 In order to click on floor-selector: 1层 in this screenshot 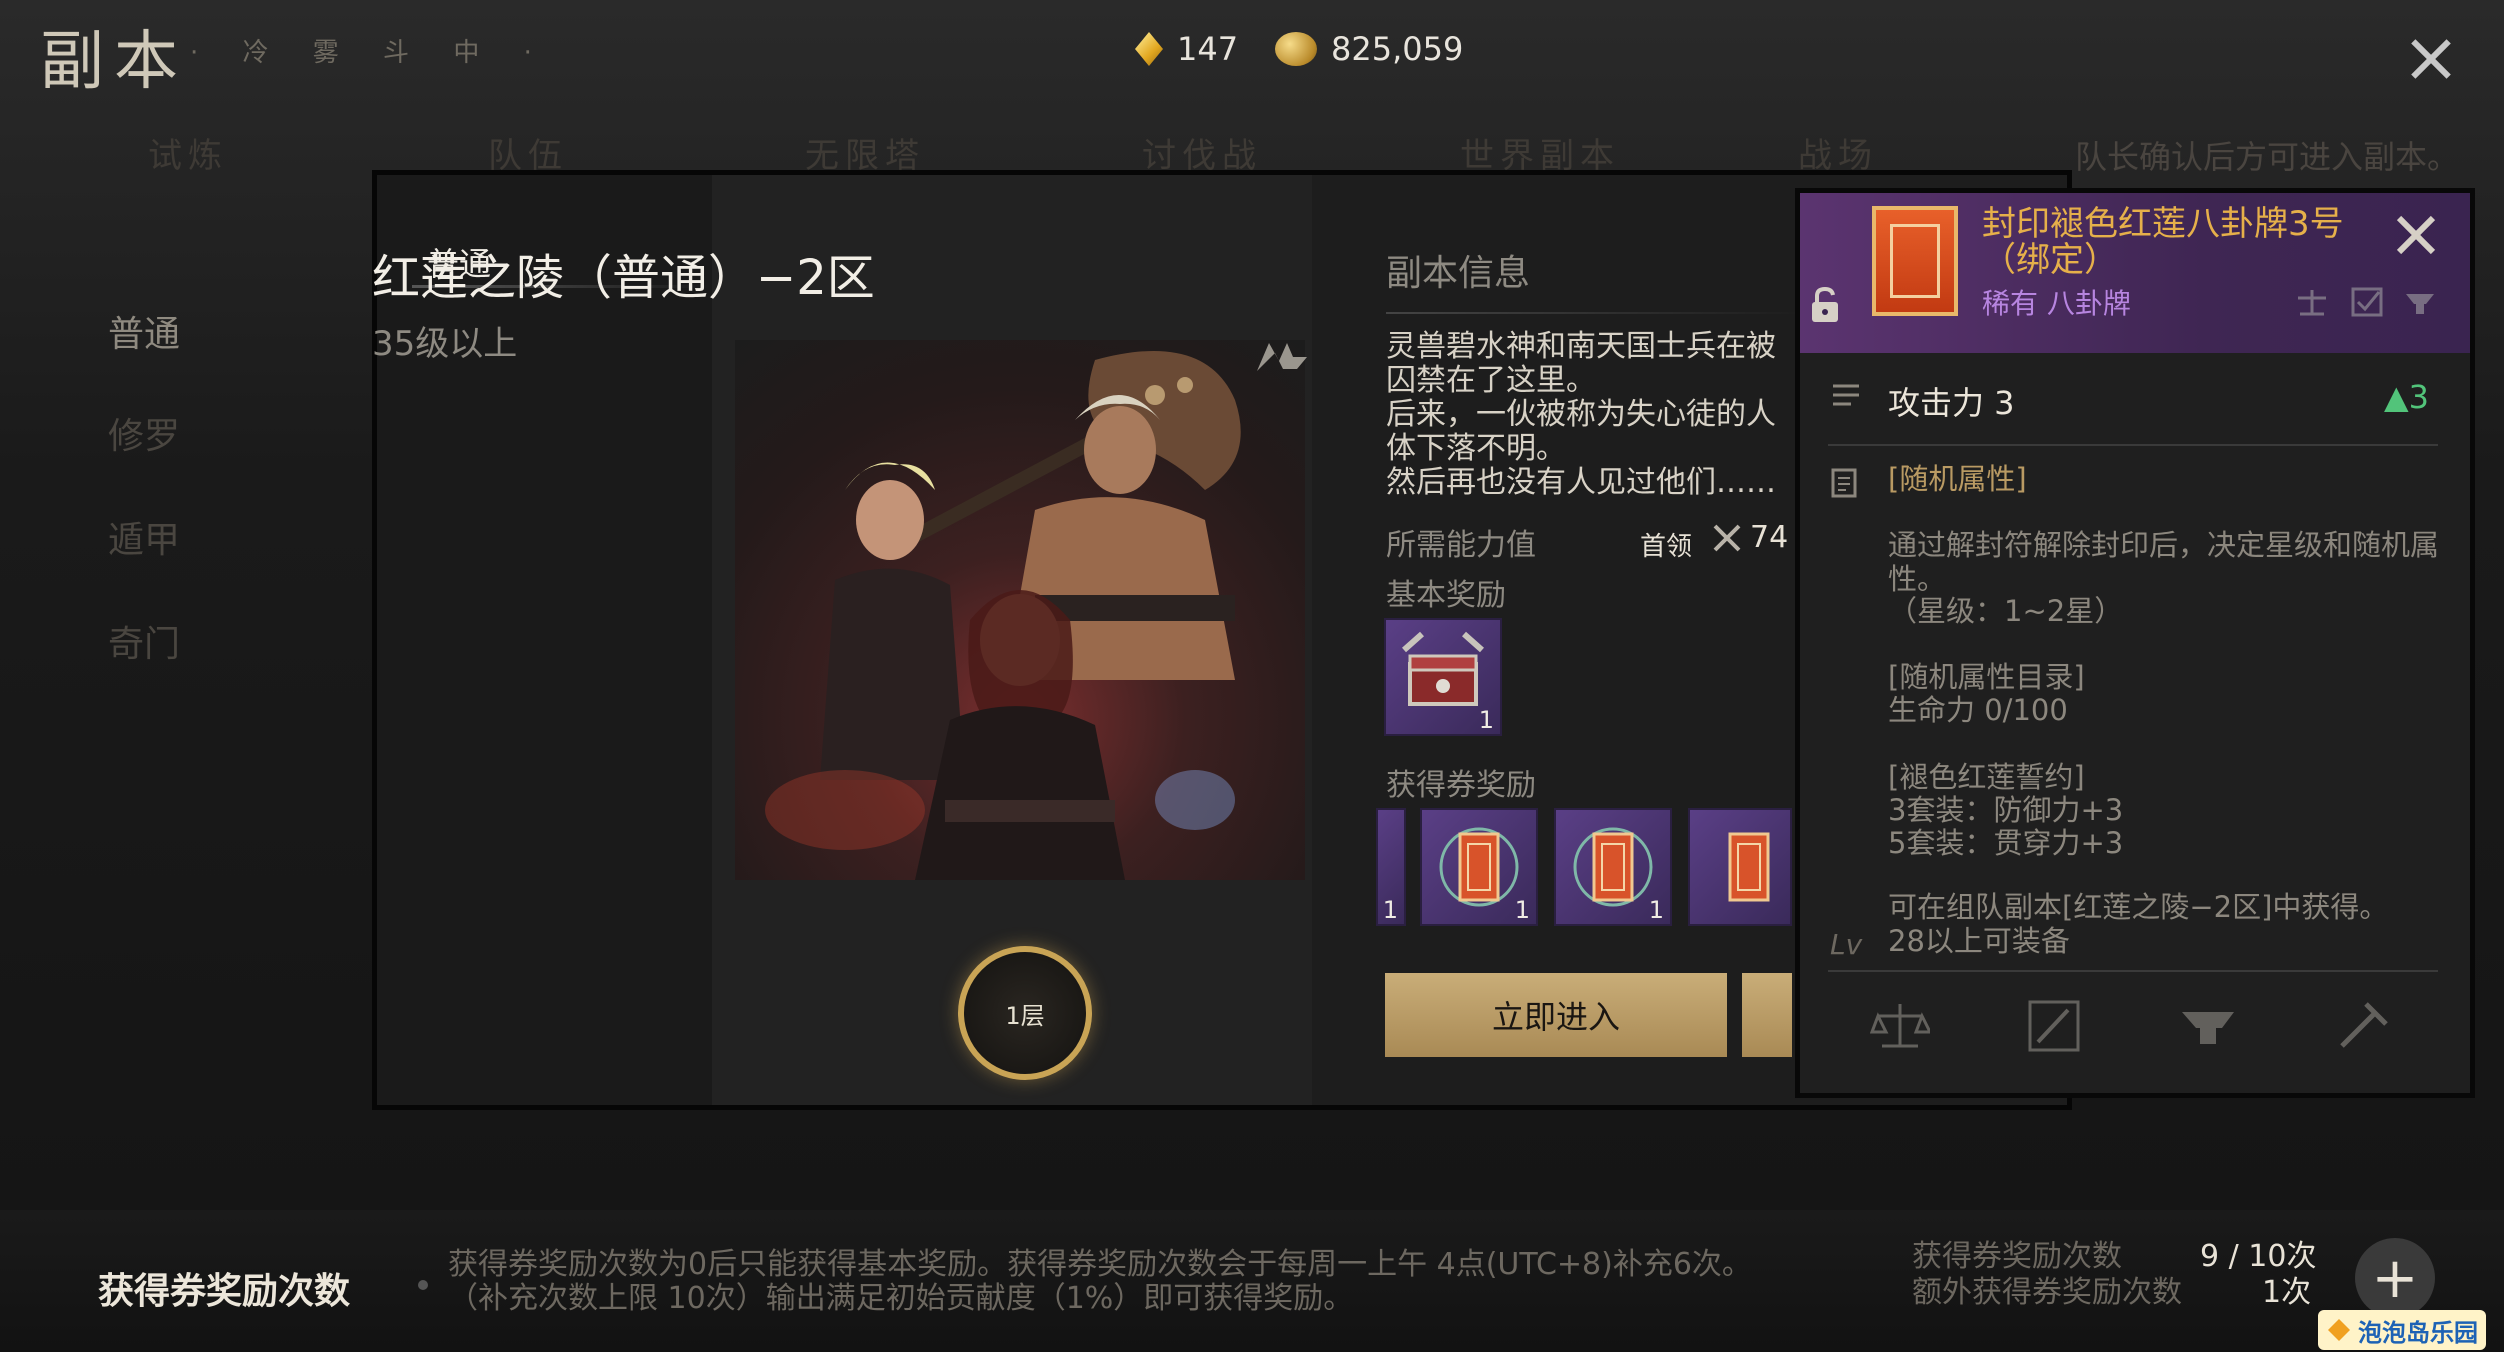, I will do `click(1025, 1013)`.